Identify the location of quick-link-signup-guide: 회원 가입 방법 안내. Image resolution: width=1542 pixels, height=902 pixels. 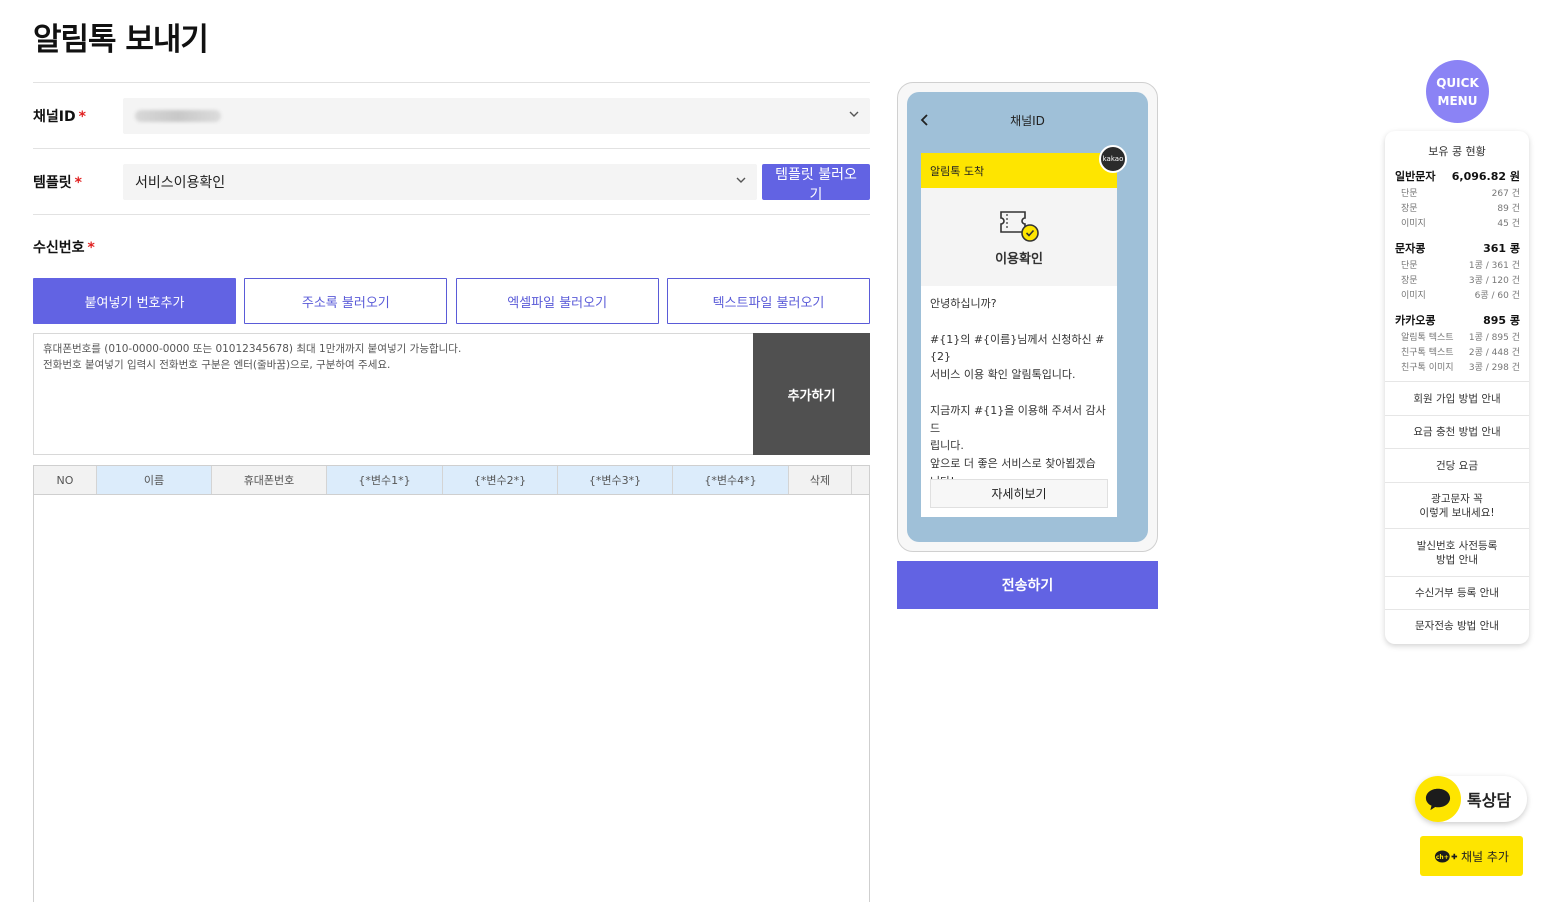
(1457, 398).